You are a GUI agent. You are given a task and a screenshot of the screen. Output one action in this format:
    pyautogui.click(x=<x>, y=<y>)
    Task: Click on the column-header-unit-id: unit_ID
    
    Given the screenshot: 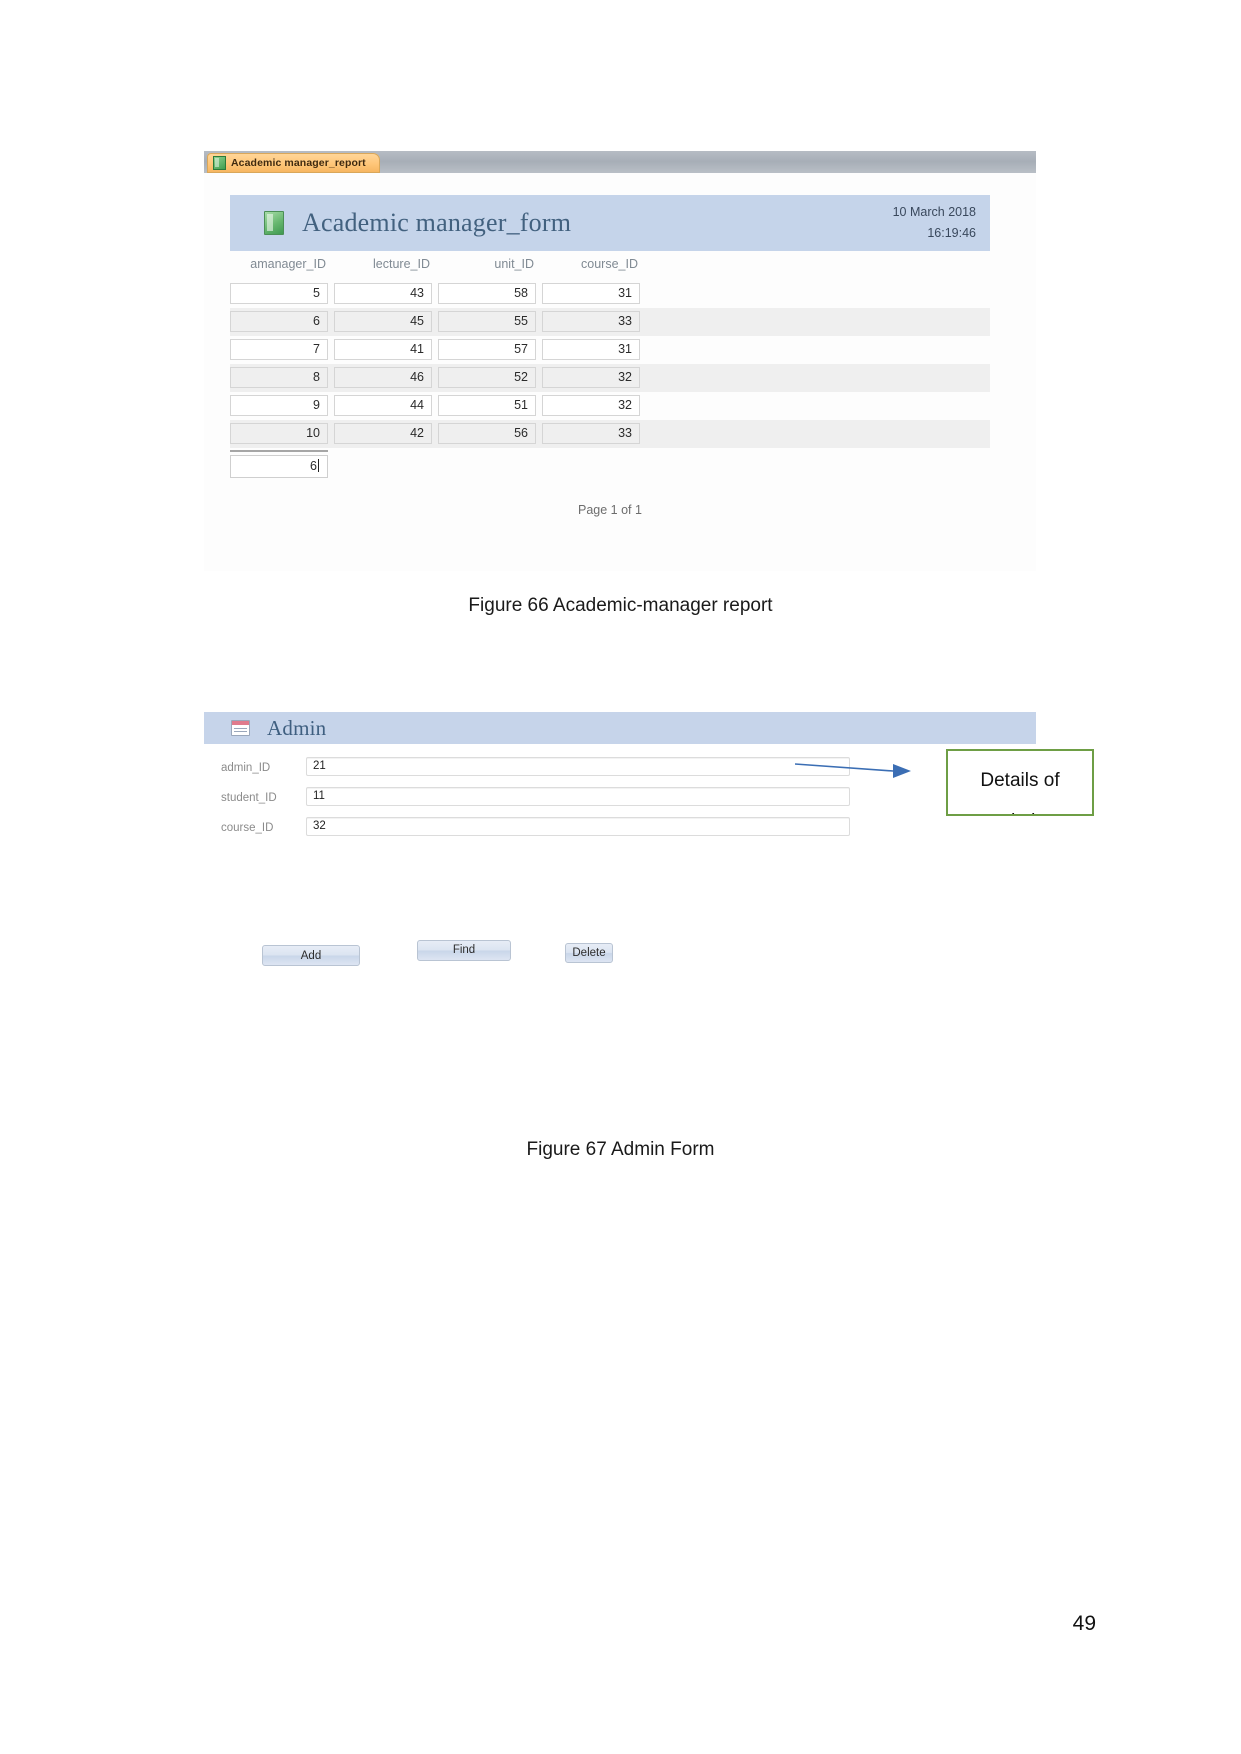 What is the action you would take?
    pyautogui.click(x=514, y=264)
    